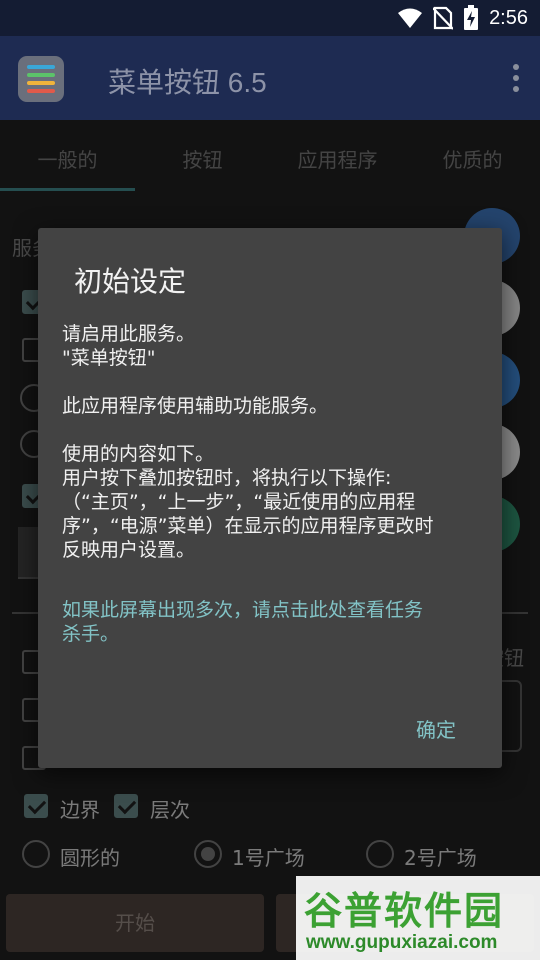  I want to click on dialog-line: 反映用户设置。, so click(129, 550).